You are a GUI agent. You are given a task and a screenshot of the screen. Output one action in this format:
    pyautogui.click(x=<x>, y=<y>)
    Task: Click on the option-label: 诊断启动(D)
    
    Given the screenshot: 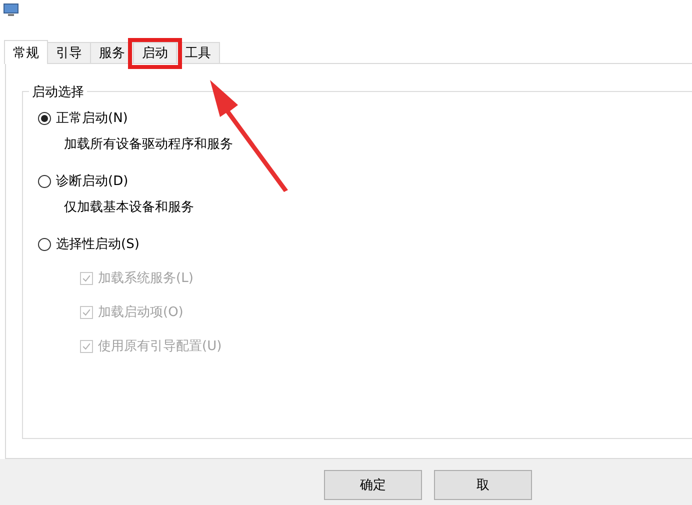 What is the action you would take?
    pyautogui.click(x=92, y=181)
    